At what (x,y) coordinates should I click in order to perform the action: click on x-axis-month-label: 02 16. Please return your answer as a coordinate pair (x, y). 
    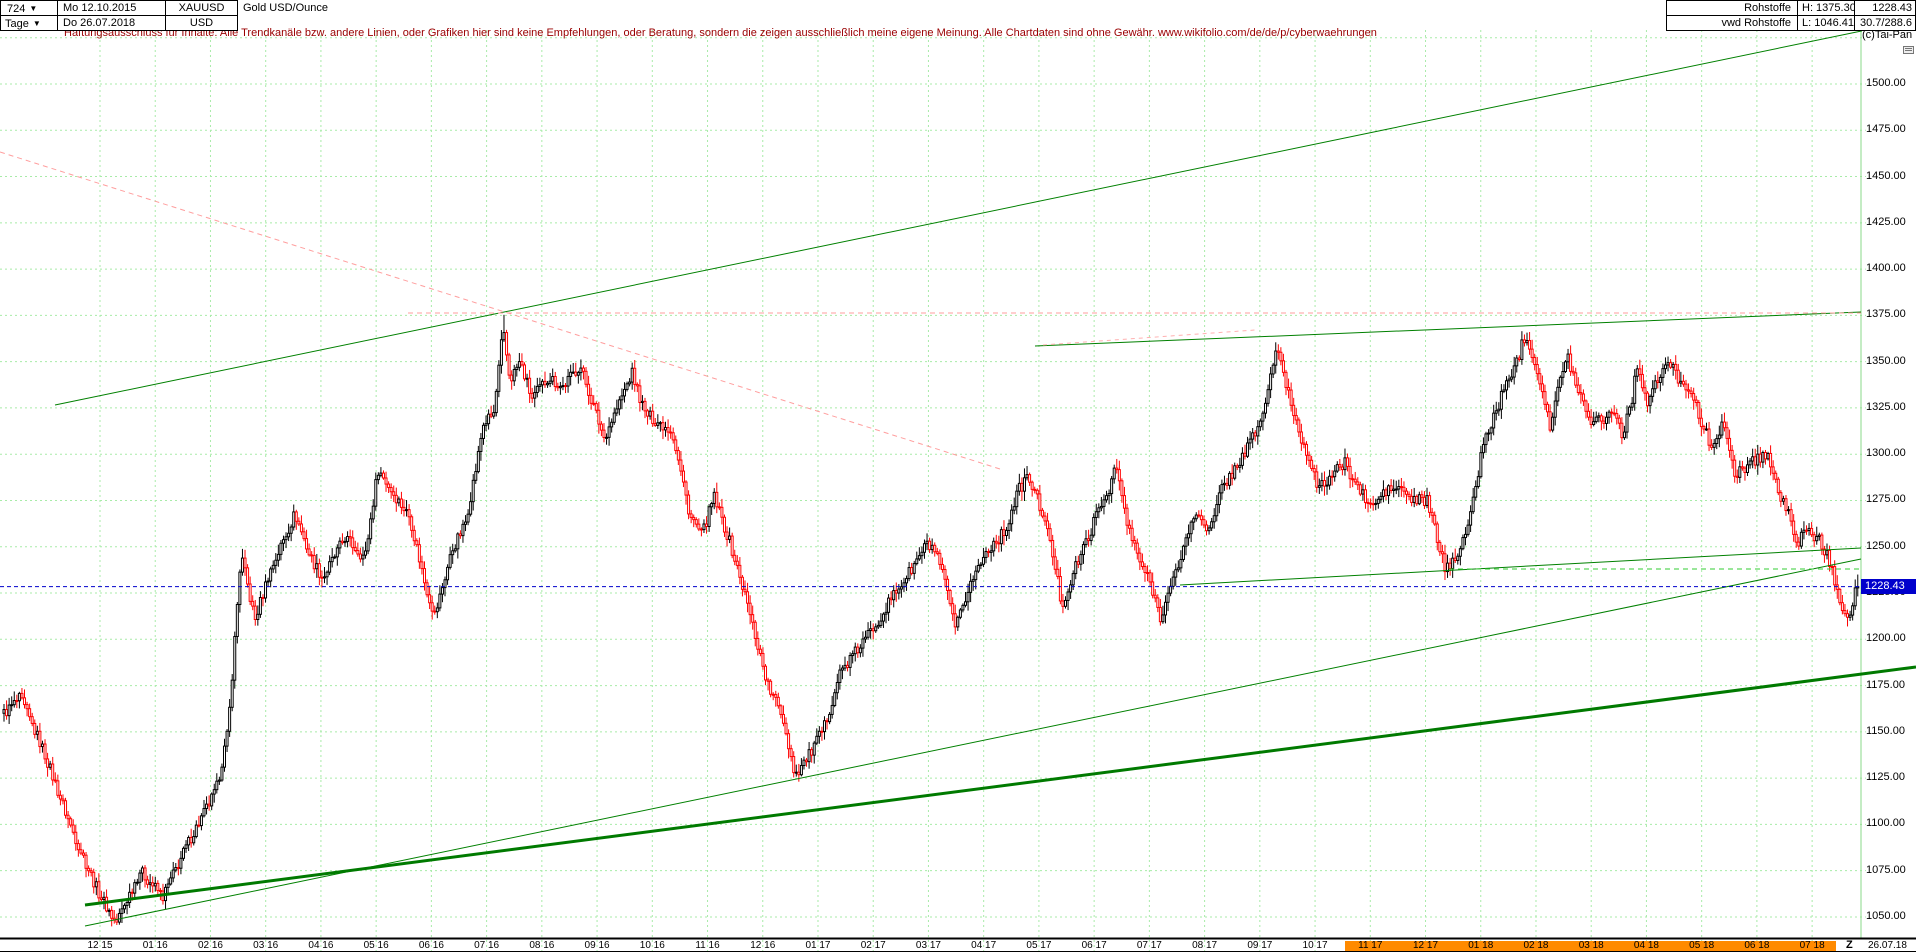
    Looking at the image, I should click on (210, 945).